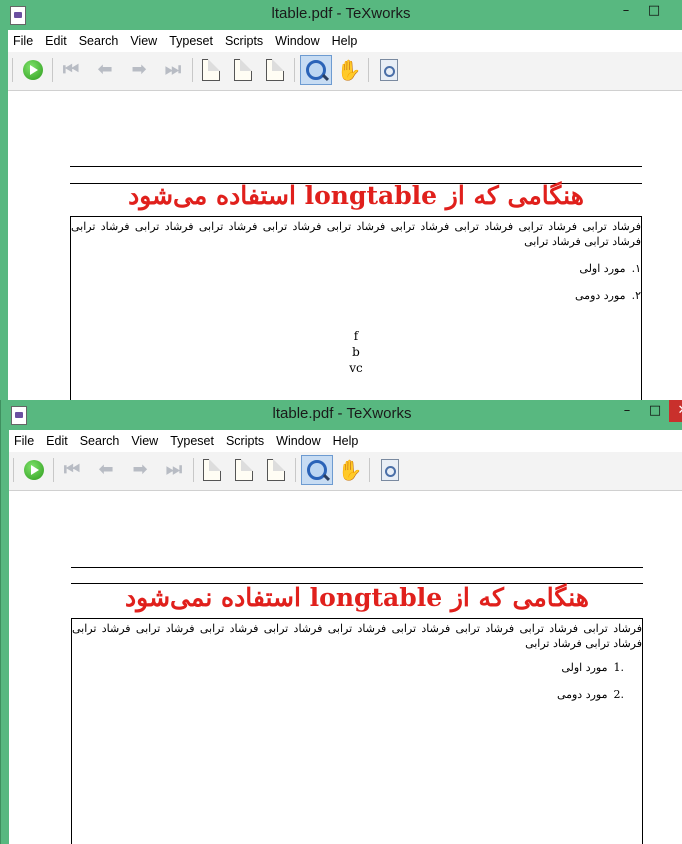 Image resolution: width=682 pixels, height=844 pixels. I want to click on item-number: .2, so click(619, 694).